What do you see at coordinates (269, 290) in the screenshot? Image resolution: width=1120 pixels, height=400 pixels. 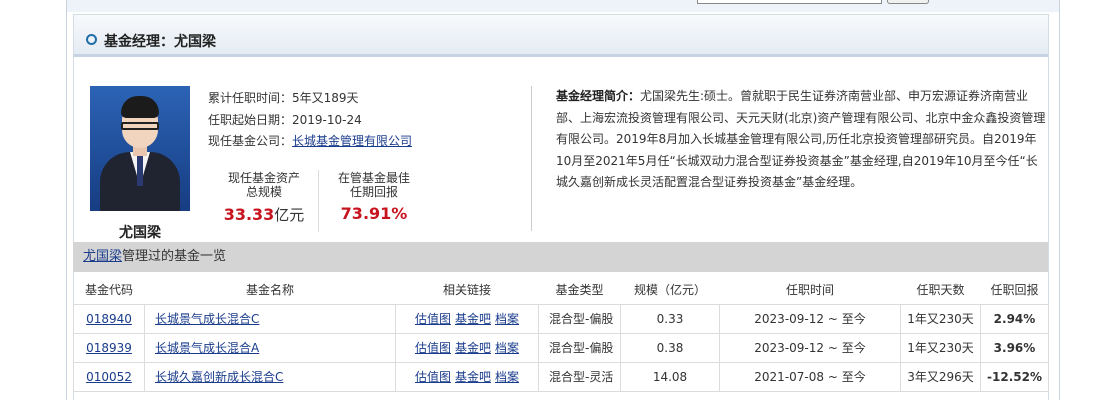 I see `col-name: 基金名称` at bounding box center [269, 290].